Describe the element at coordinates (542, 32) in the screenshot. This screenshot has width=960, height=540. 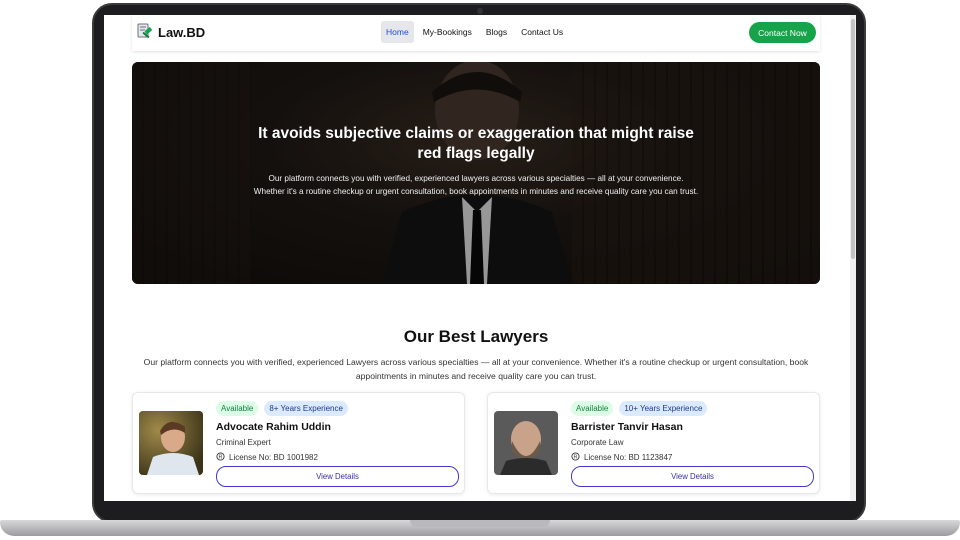
I see `nav-link-contact-us: Contact Us` at that location.